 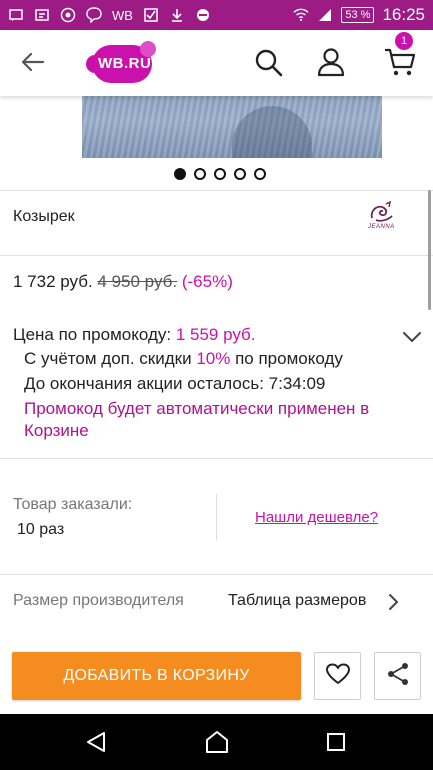 I want to click on favorite-button, so click(x=337, y=676).